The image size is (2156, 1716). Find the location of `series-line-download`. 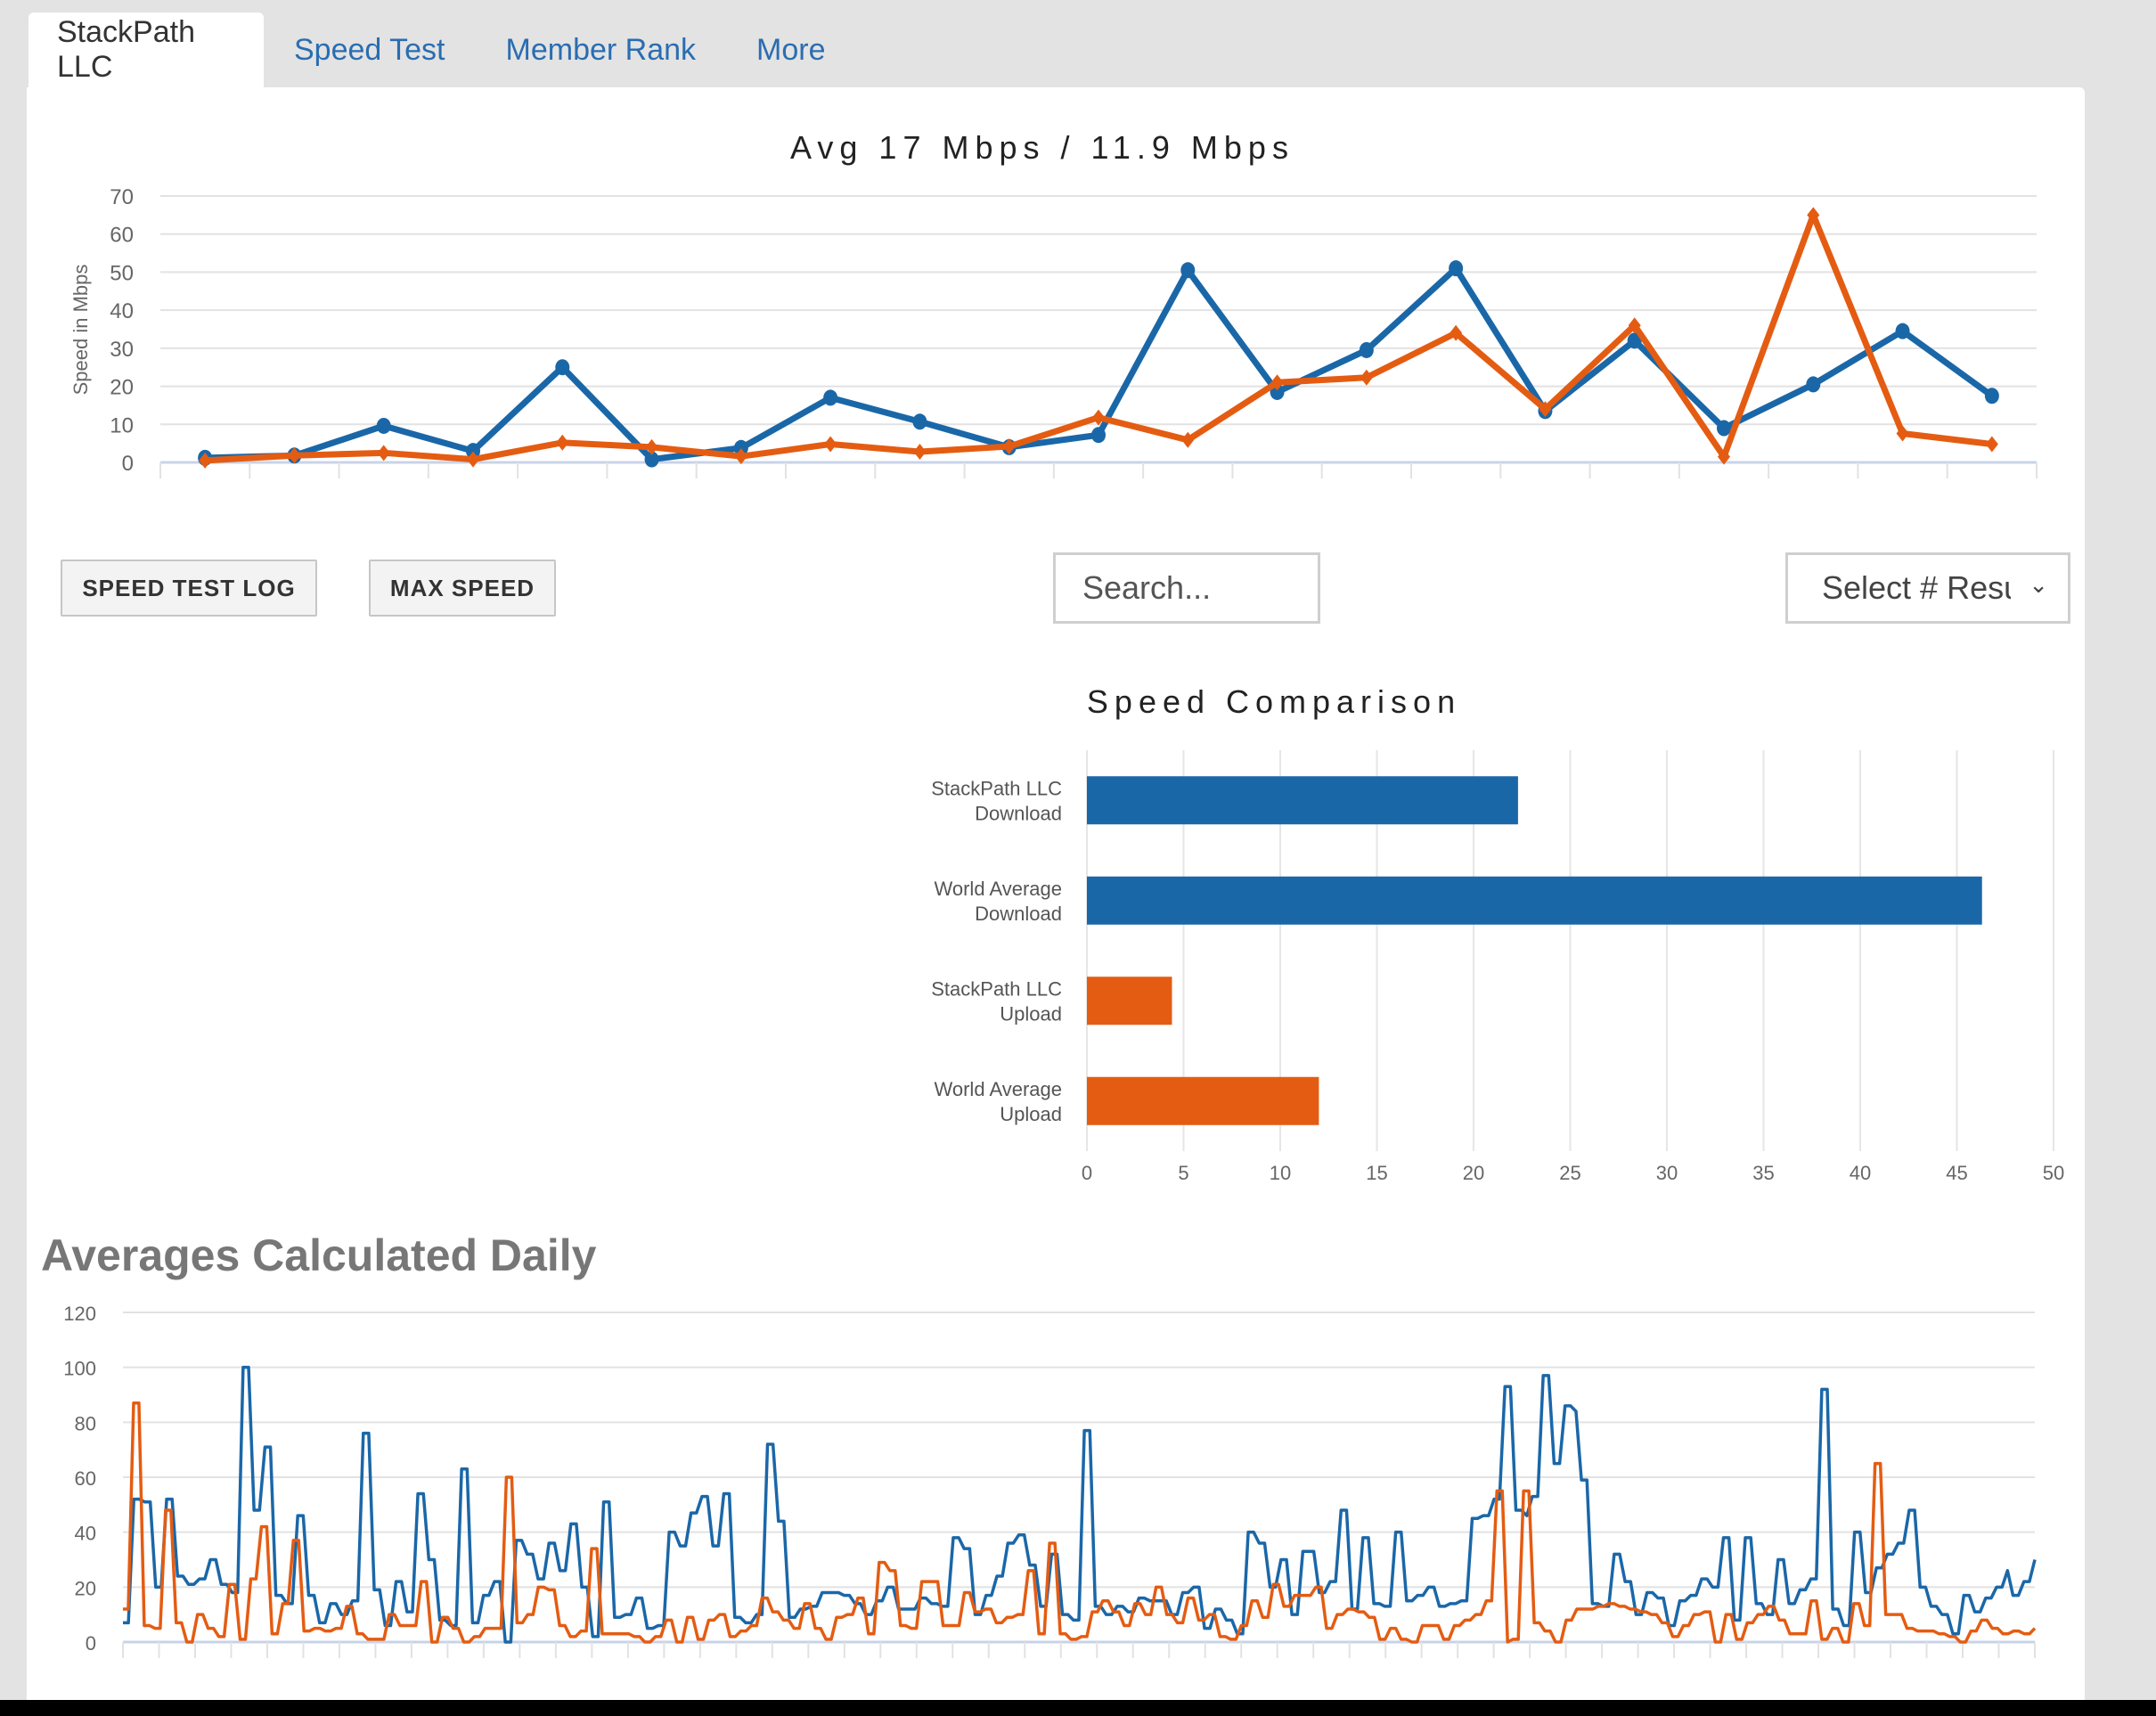

series-line-download is located at coordinates (1080, 1504).